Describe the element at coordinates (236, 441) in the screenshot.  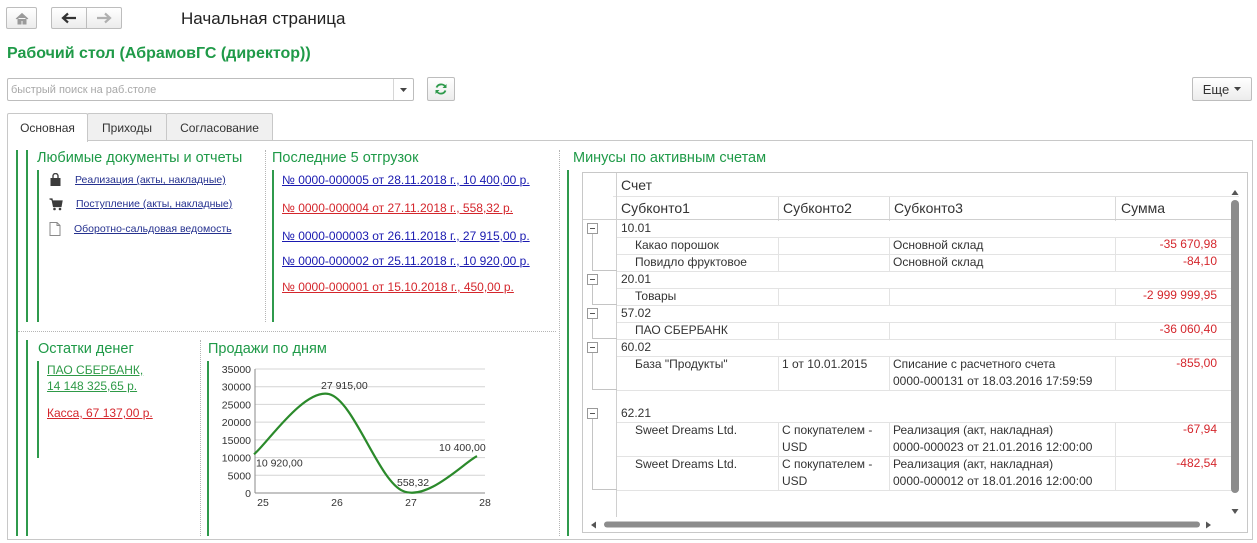
I see `y-tick-label: 15000` at that location.